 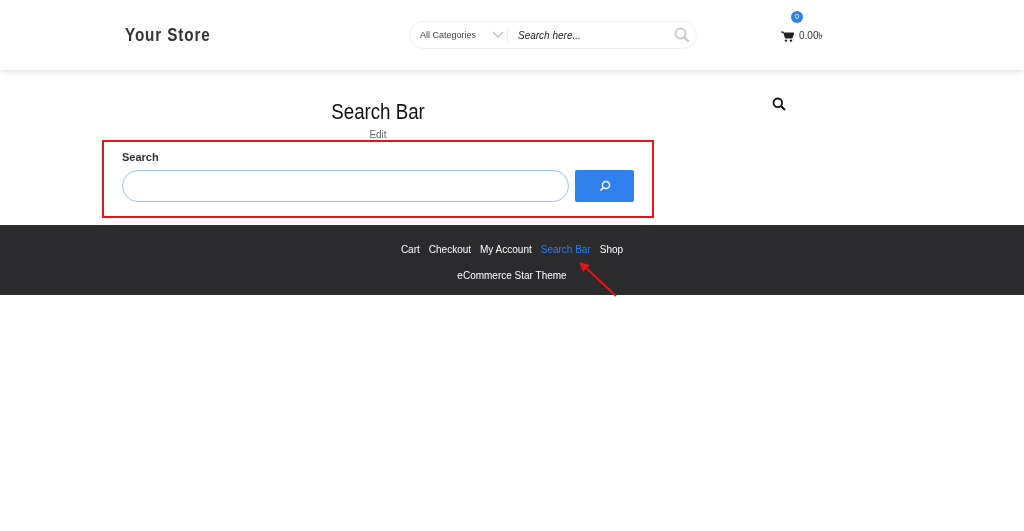 I want to click on search-label: Search, so click(x=141, y=157).